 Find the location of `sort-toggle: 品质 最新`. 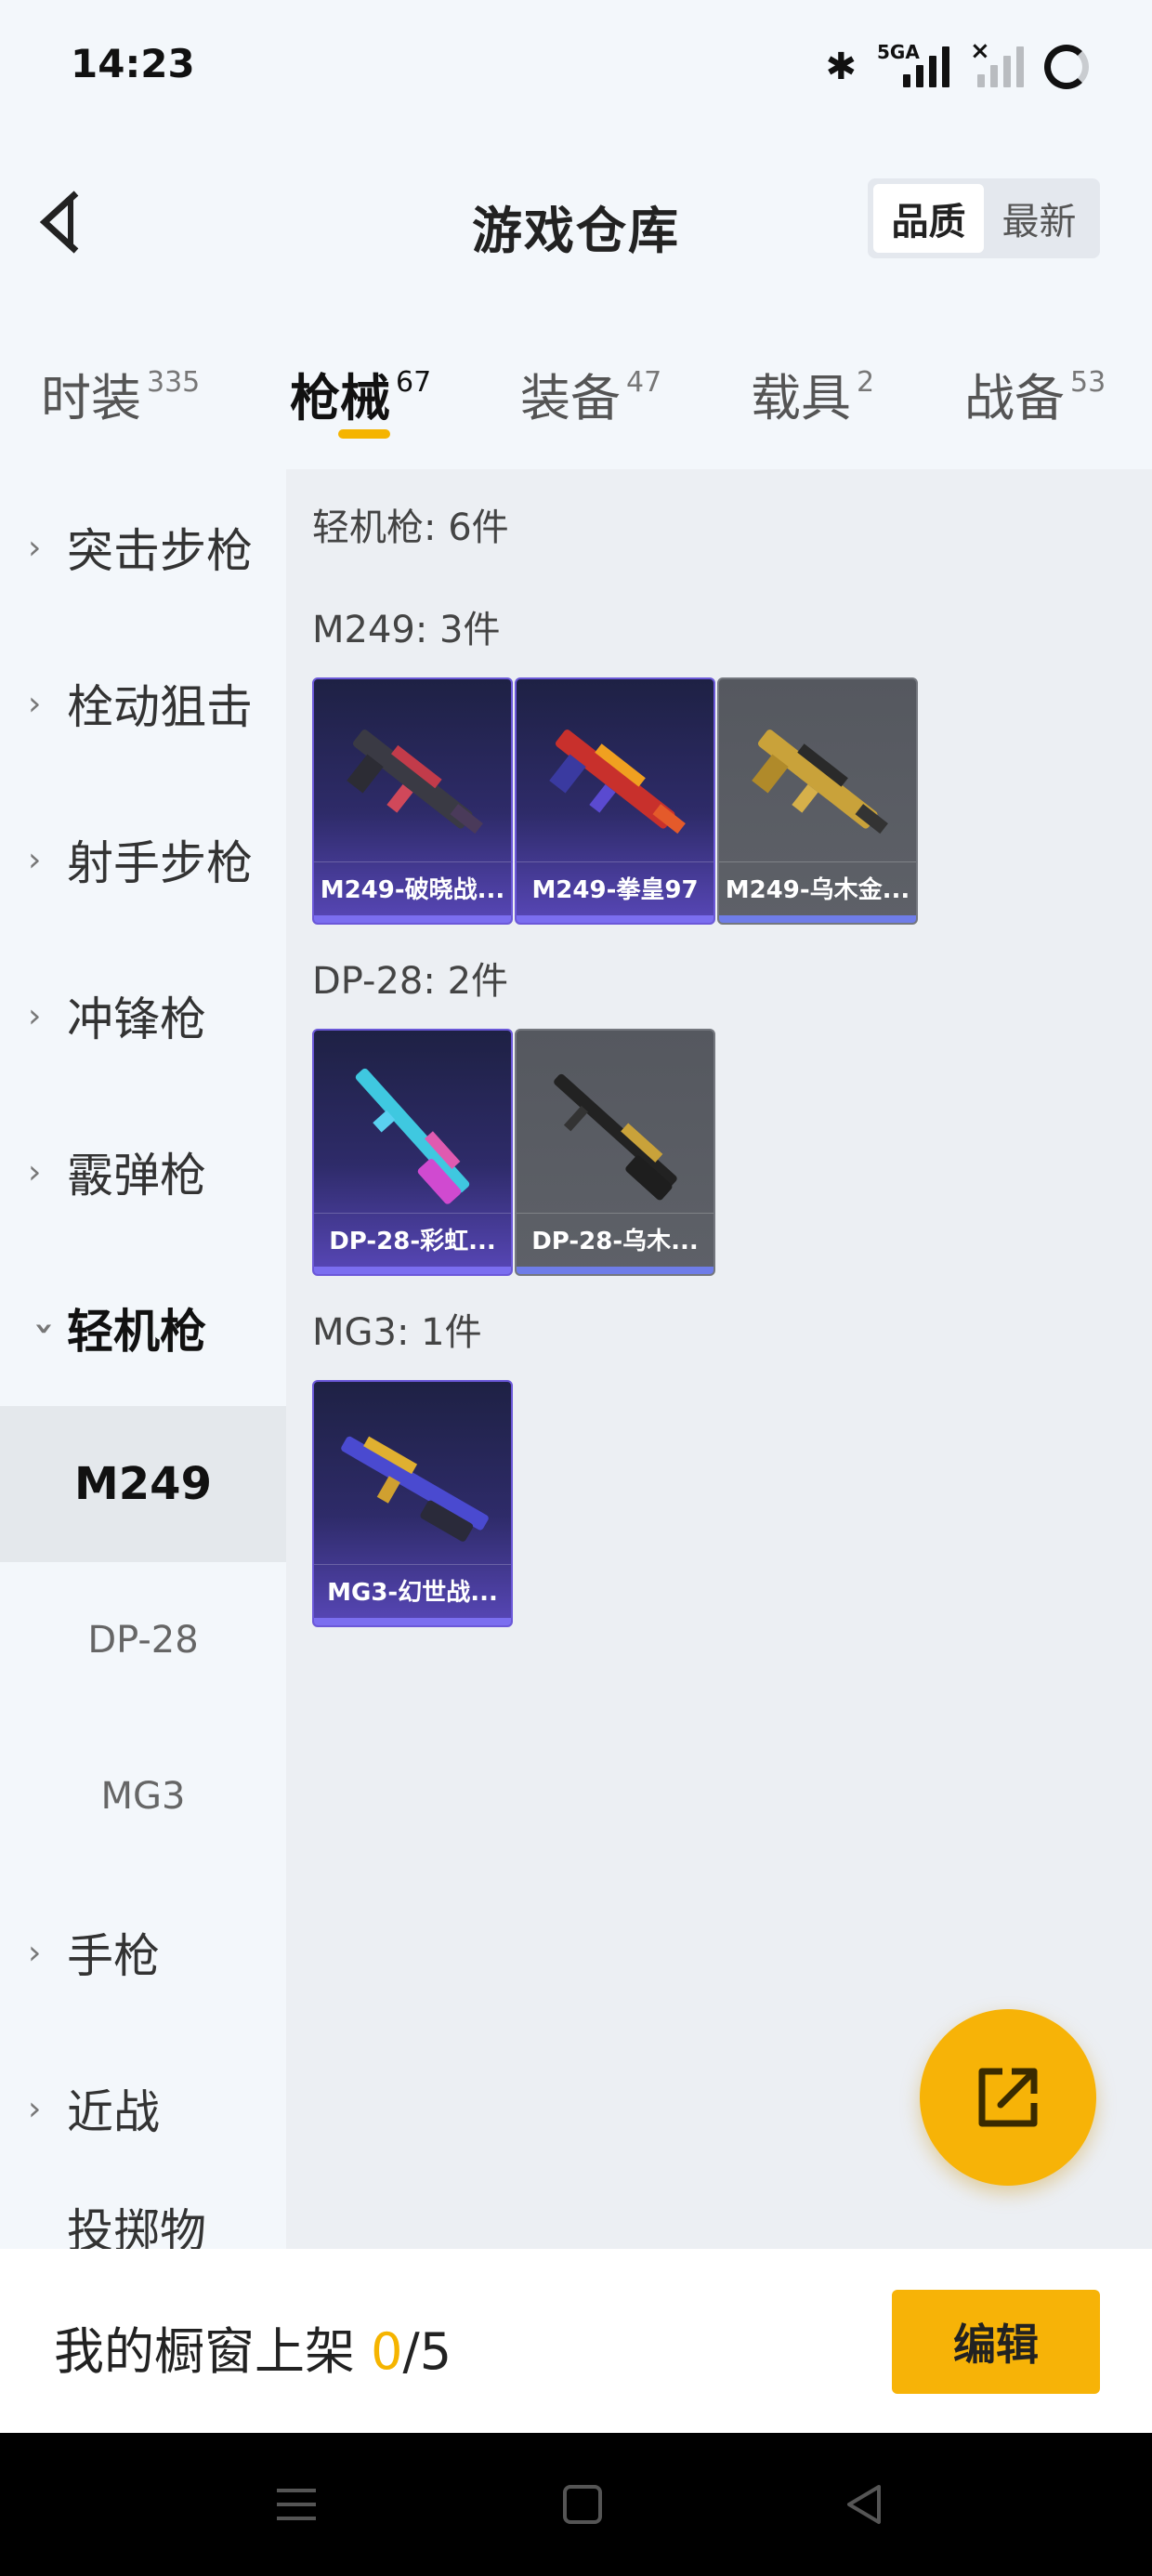

sort-toggle: 品质 最新 is located at coordinates (984, 218).